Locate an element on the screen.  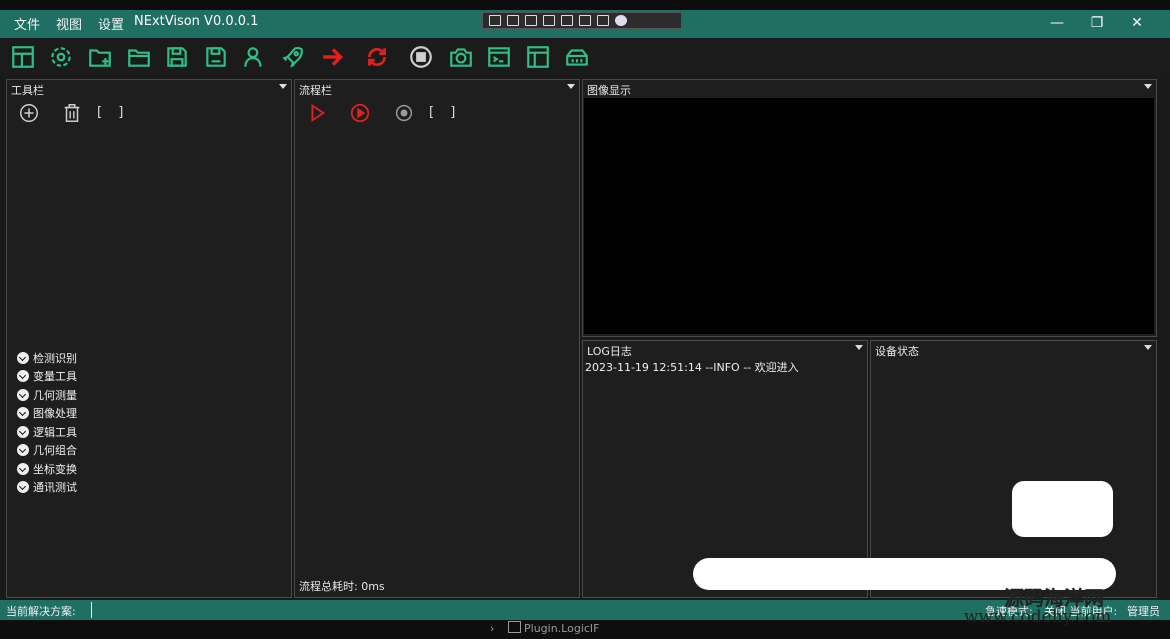
menu-bar: 文件 视图 设置 is located at coordinates (75, 23).